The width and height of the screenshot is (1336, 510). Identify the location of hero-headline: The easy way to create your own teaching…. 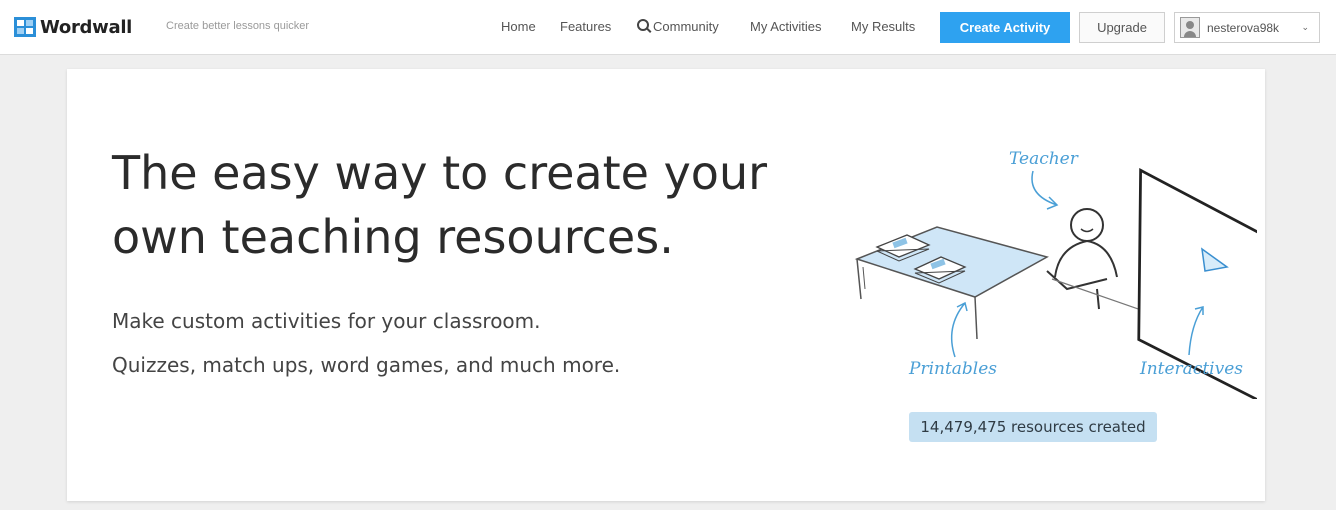
(462, 205).